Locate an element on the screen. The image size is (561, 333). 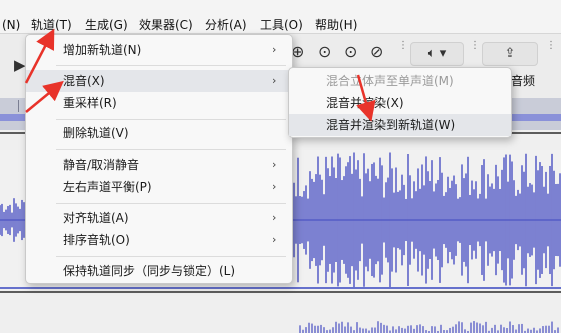
zoom-selection-icon: ⊙ is located at coordinates (324, 51).